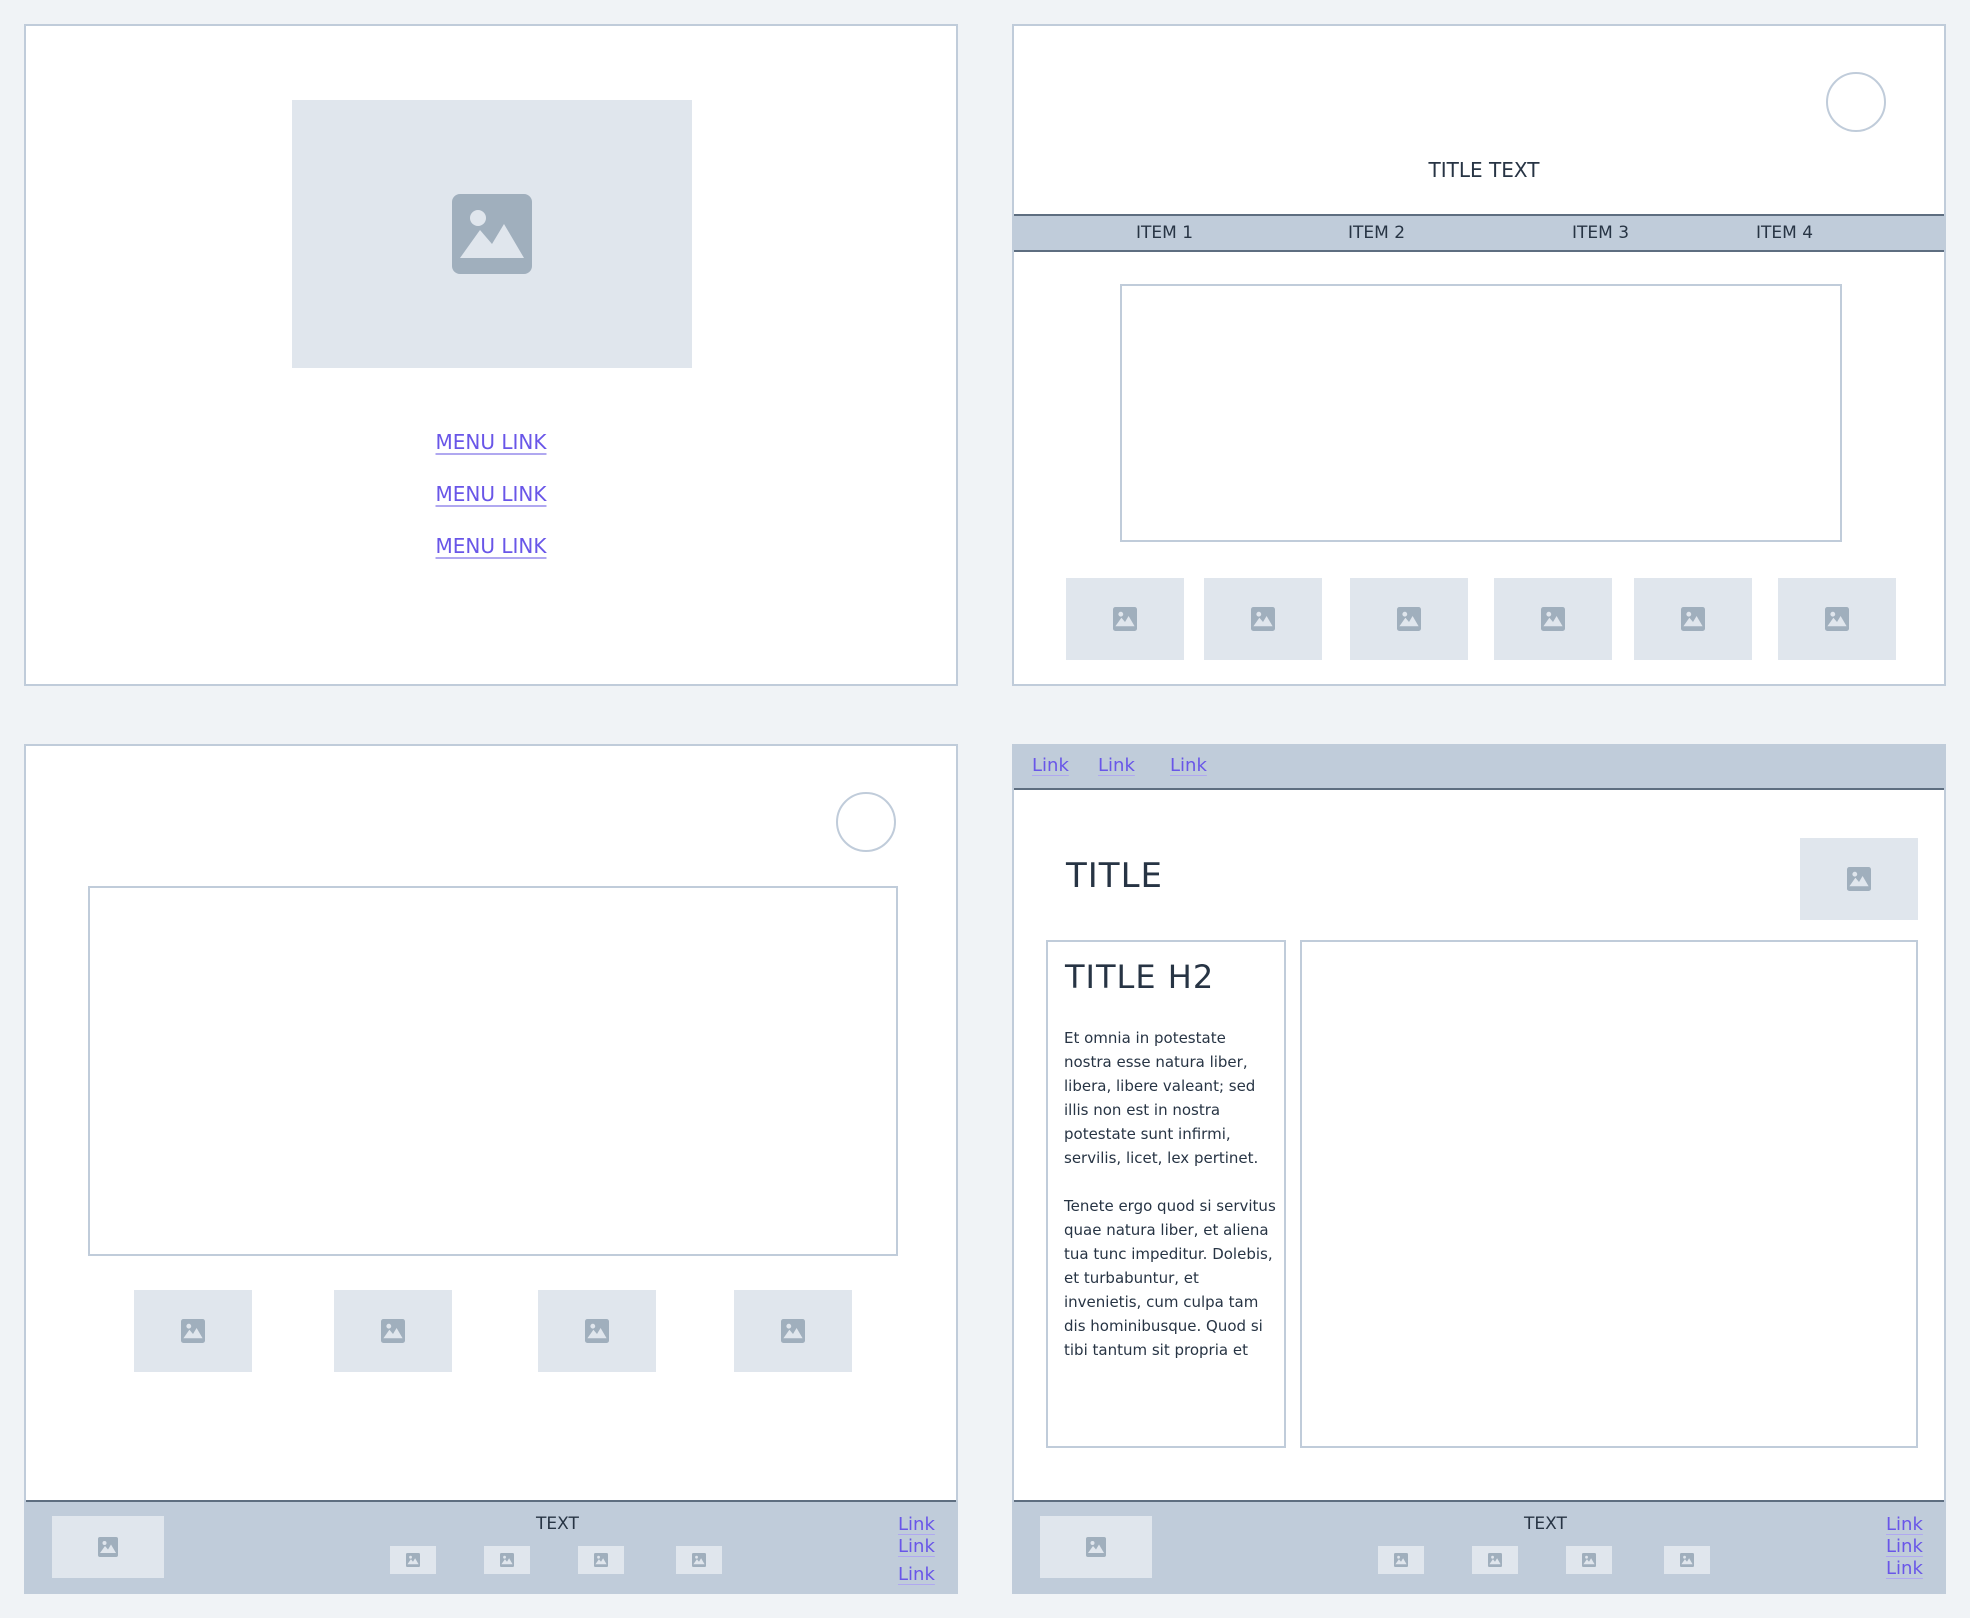 The height and width of the screenshot is (1618, 1970). Describe the element at coordinates (1784, 233) in the screenshot. I see `nav-item-4: ITEM 4` at that location.